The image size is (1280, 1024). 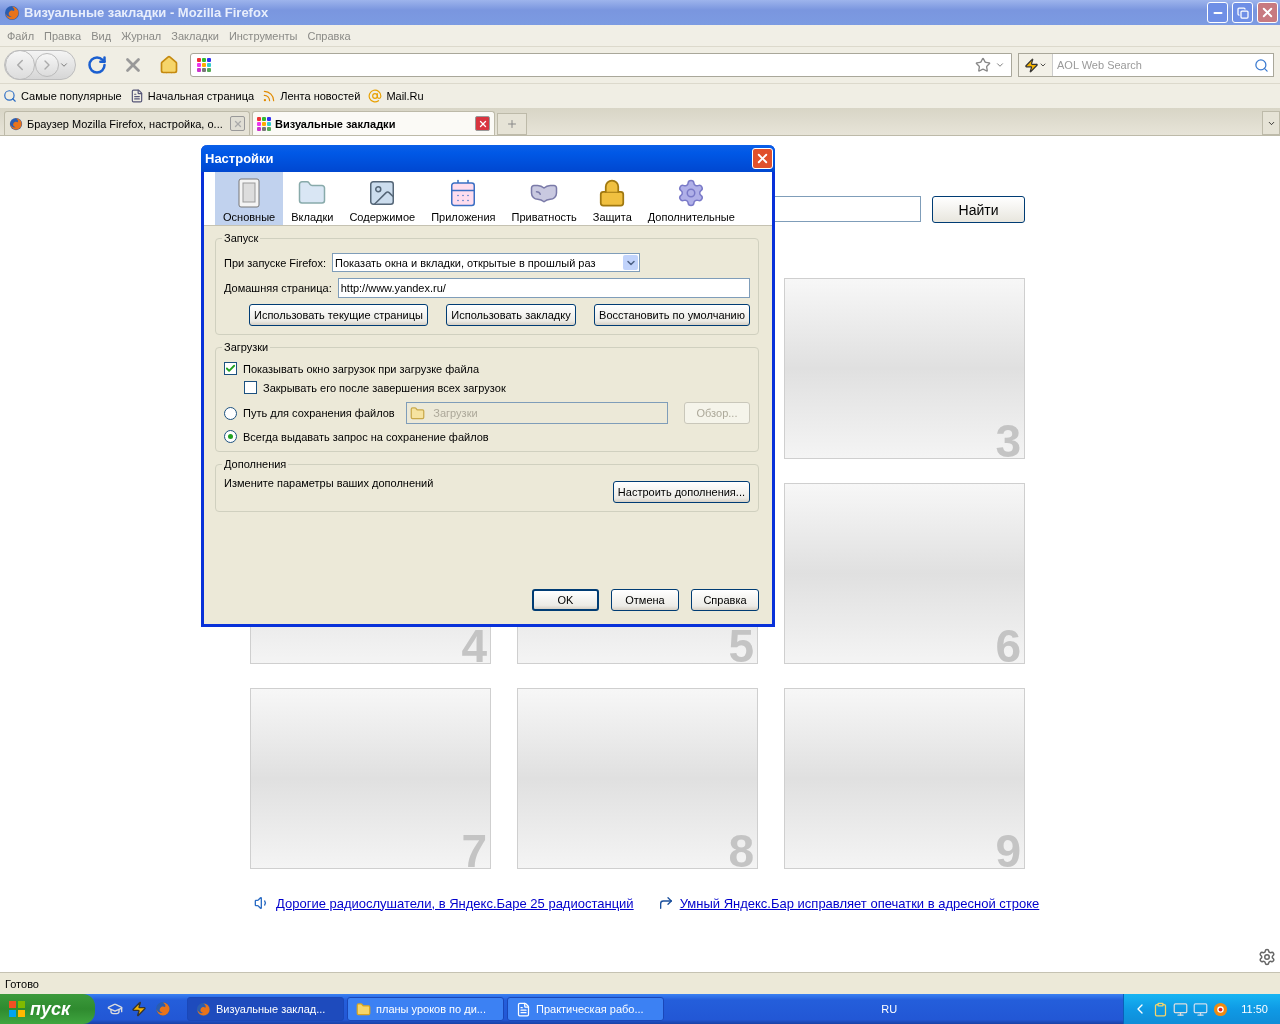 I want to click on address-field, so click(x=601, y=65).